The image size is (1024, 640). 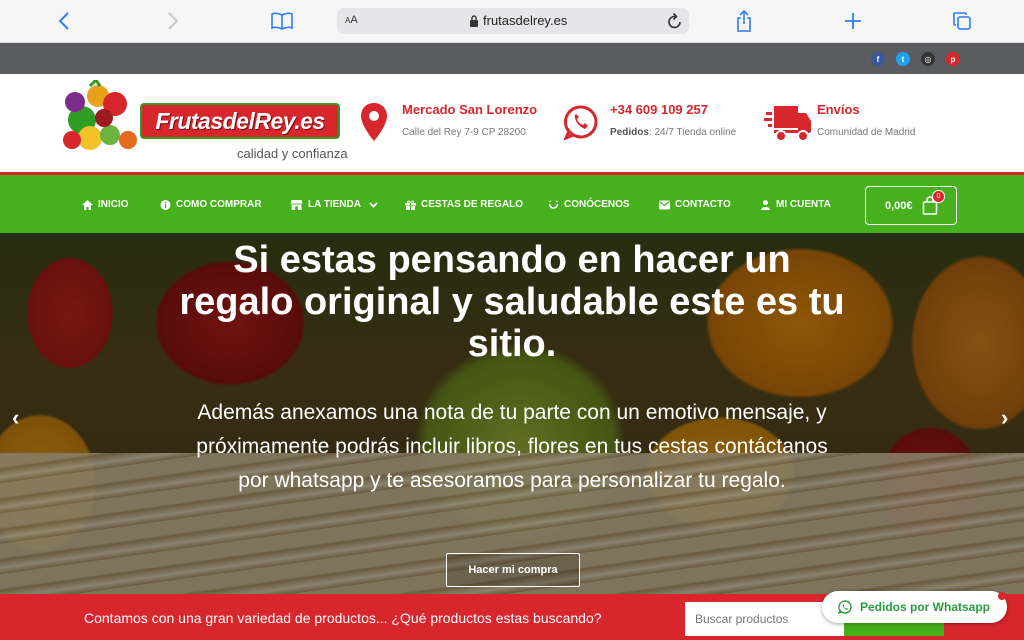 What do you see at coordinates (787, 124) in the screenshot?
I see `delivery-truck-icon` at bounding box center [787, 124].